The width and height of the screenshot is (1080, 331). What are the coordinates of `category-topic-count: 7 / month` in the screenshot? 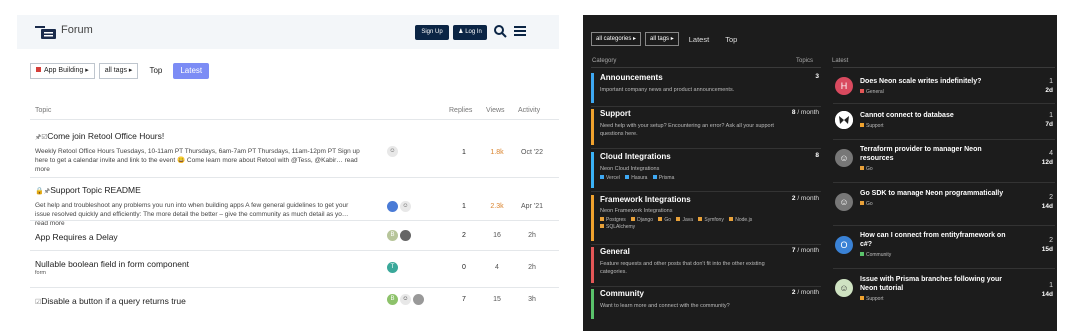 It's located at (805, 250).